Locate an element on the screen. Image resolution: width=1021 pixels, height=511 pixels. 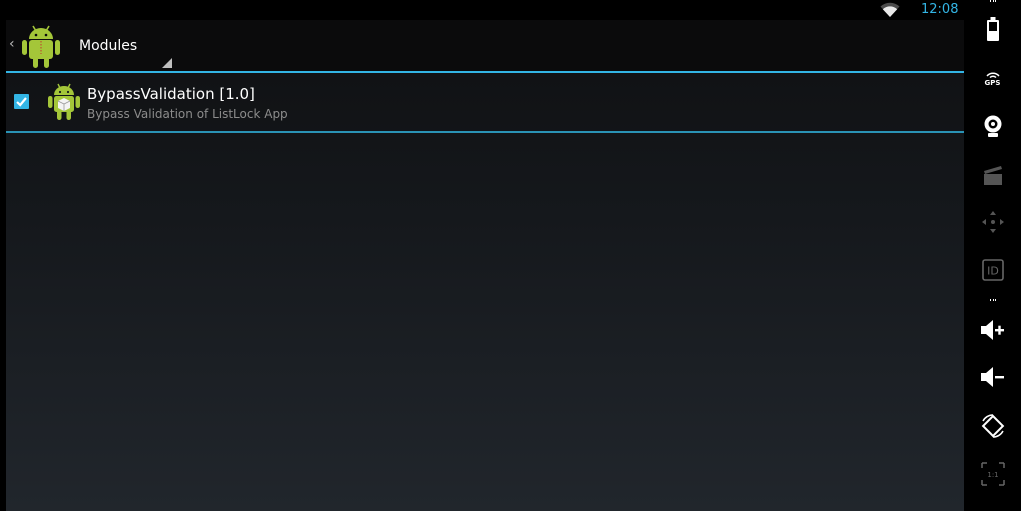
checkmark-icon is located at coordinates (21, 102).